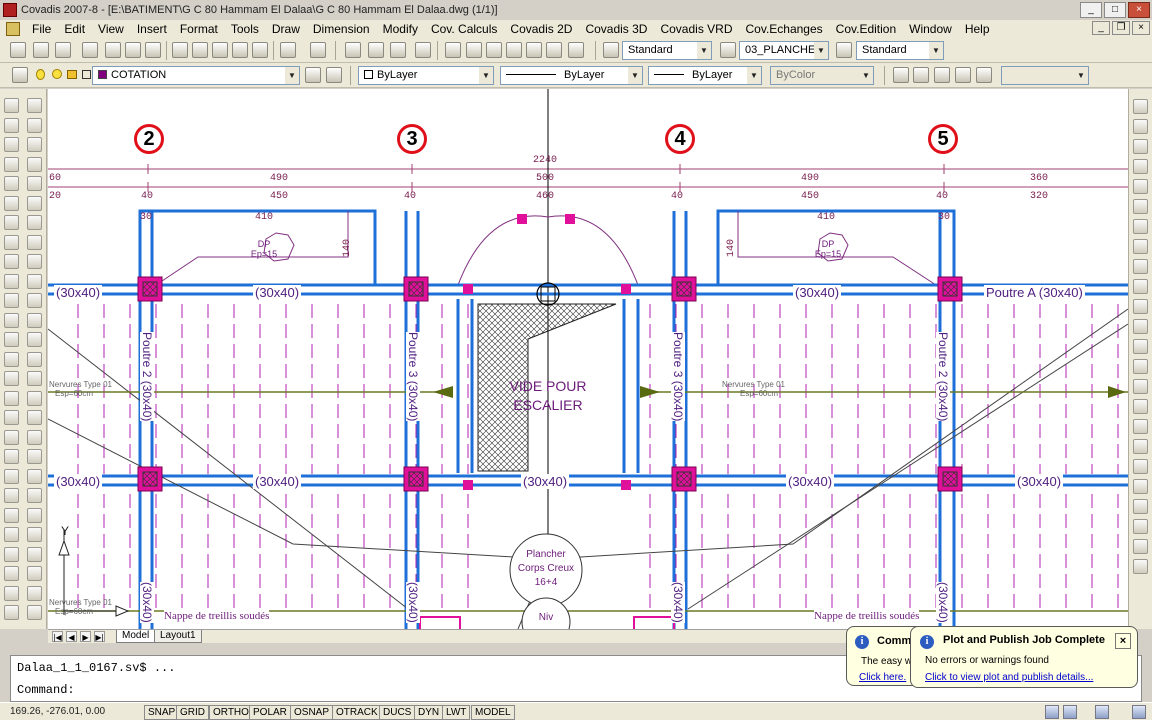  I want to click on layer-manager-icon, so click(20, 75).